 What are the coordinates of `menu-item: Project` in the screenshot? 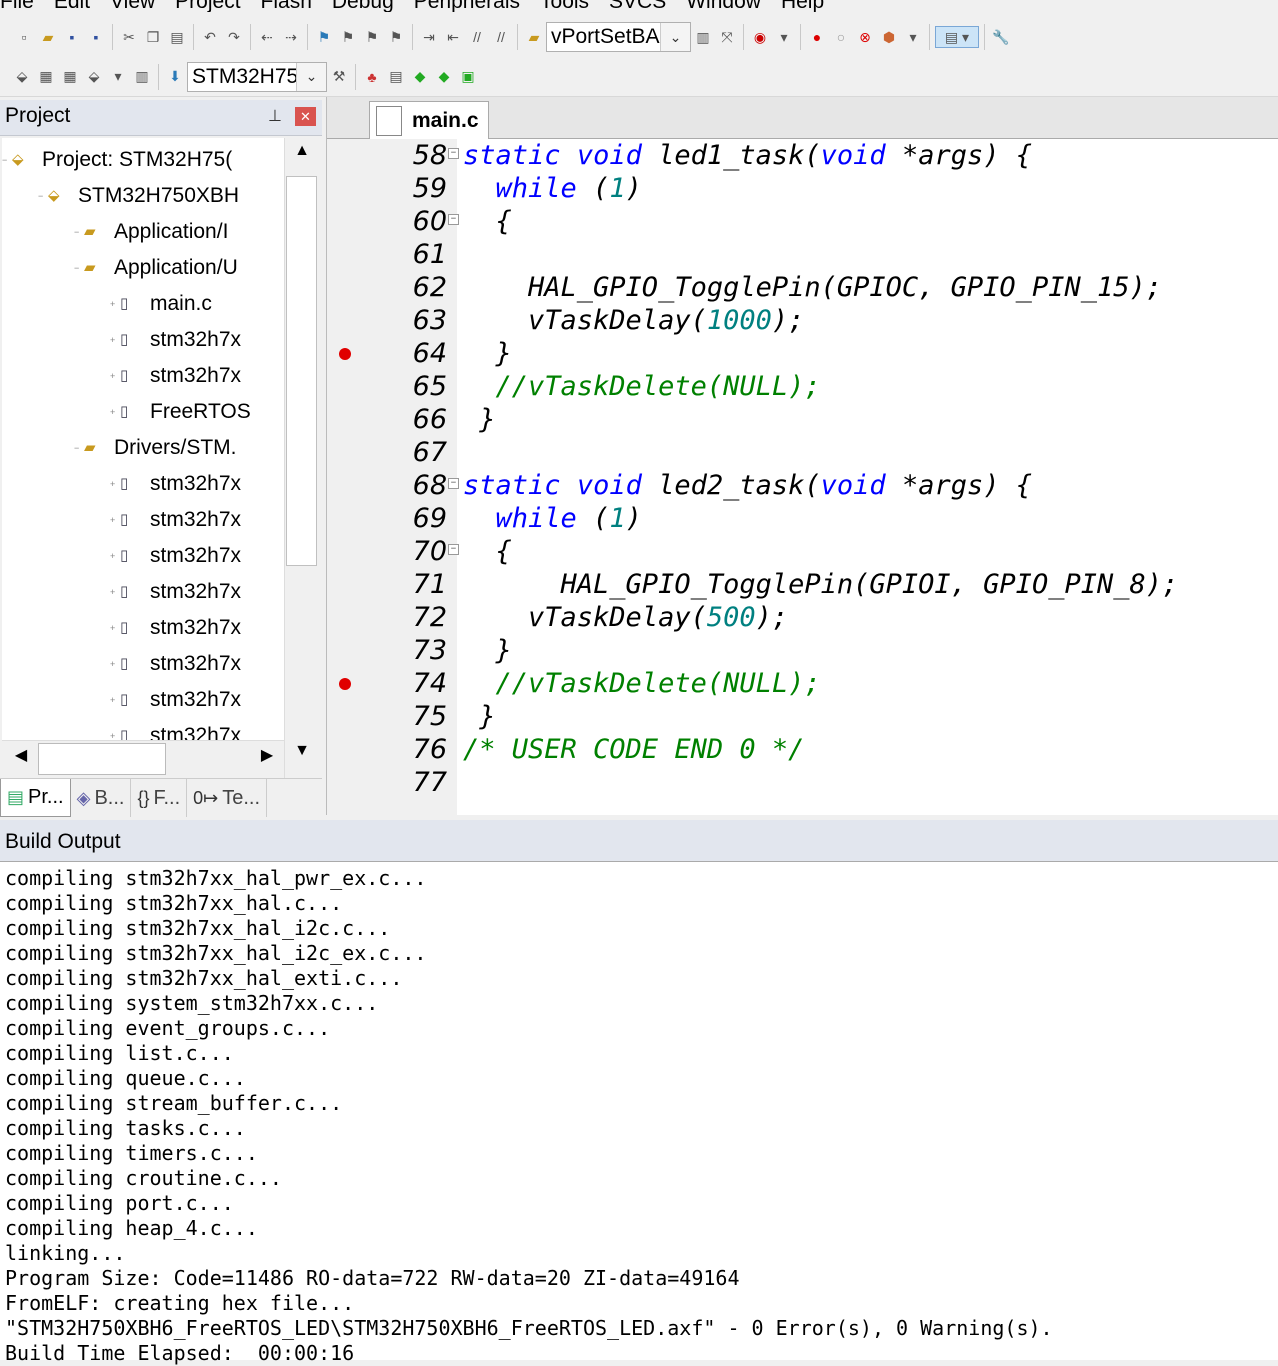 It's located at (207, 6).